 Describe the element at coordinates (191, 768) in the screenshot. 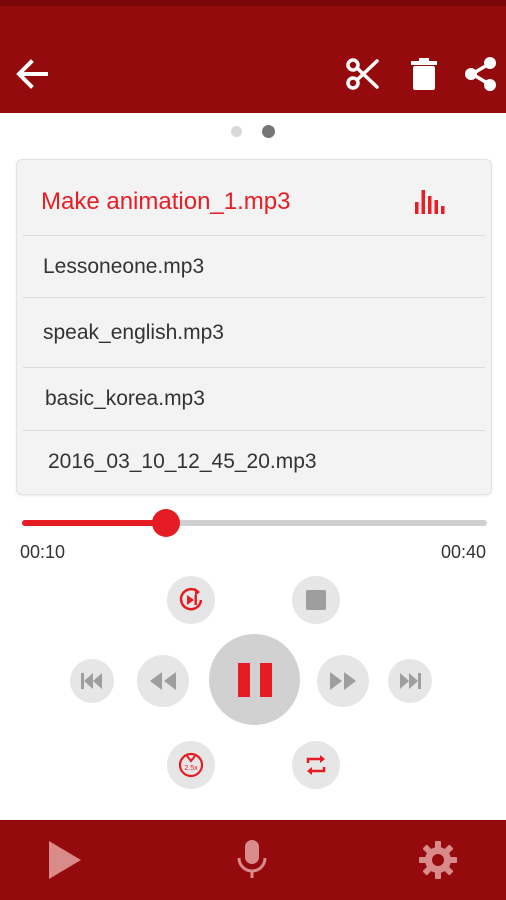

I see `speed-label: 2.5x` at that location.